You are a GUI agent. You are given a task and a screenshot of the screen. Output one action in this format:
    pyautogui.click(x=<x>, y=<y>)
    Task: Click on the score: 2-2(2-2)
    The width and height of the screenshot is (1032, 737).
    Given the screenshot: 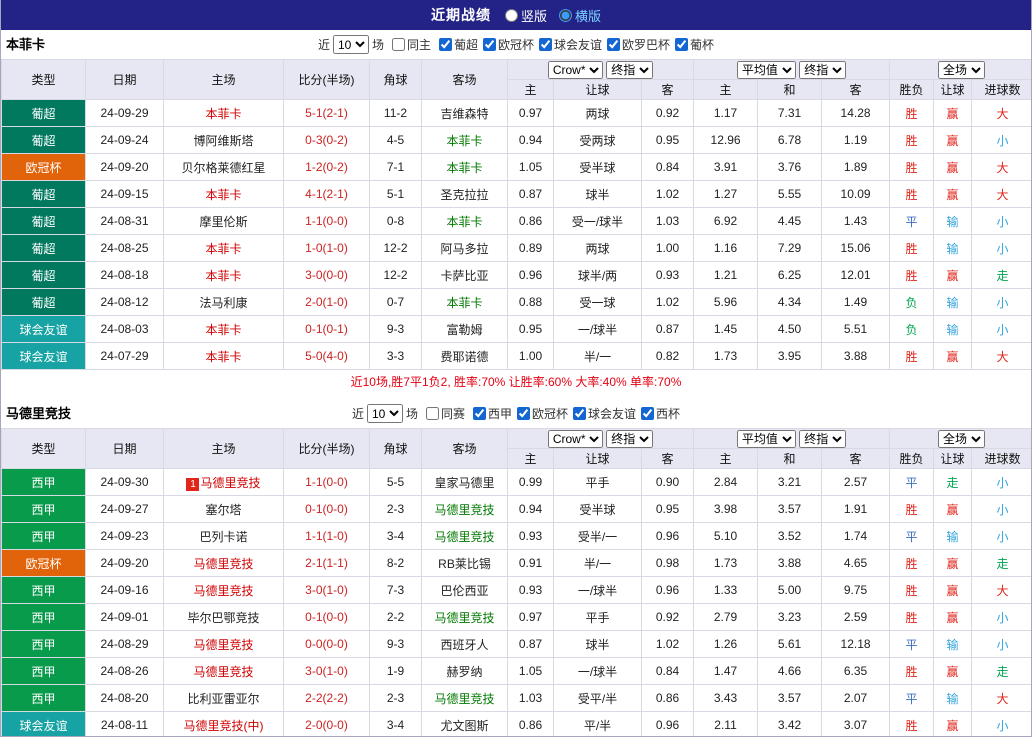 What is the action you would take?
    pyautogui.click(x=326, y=698)
    